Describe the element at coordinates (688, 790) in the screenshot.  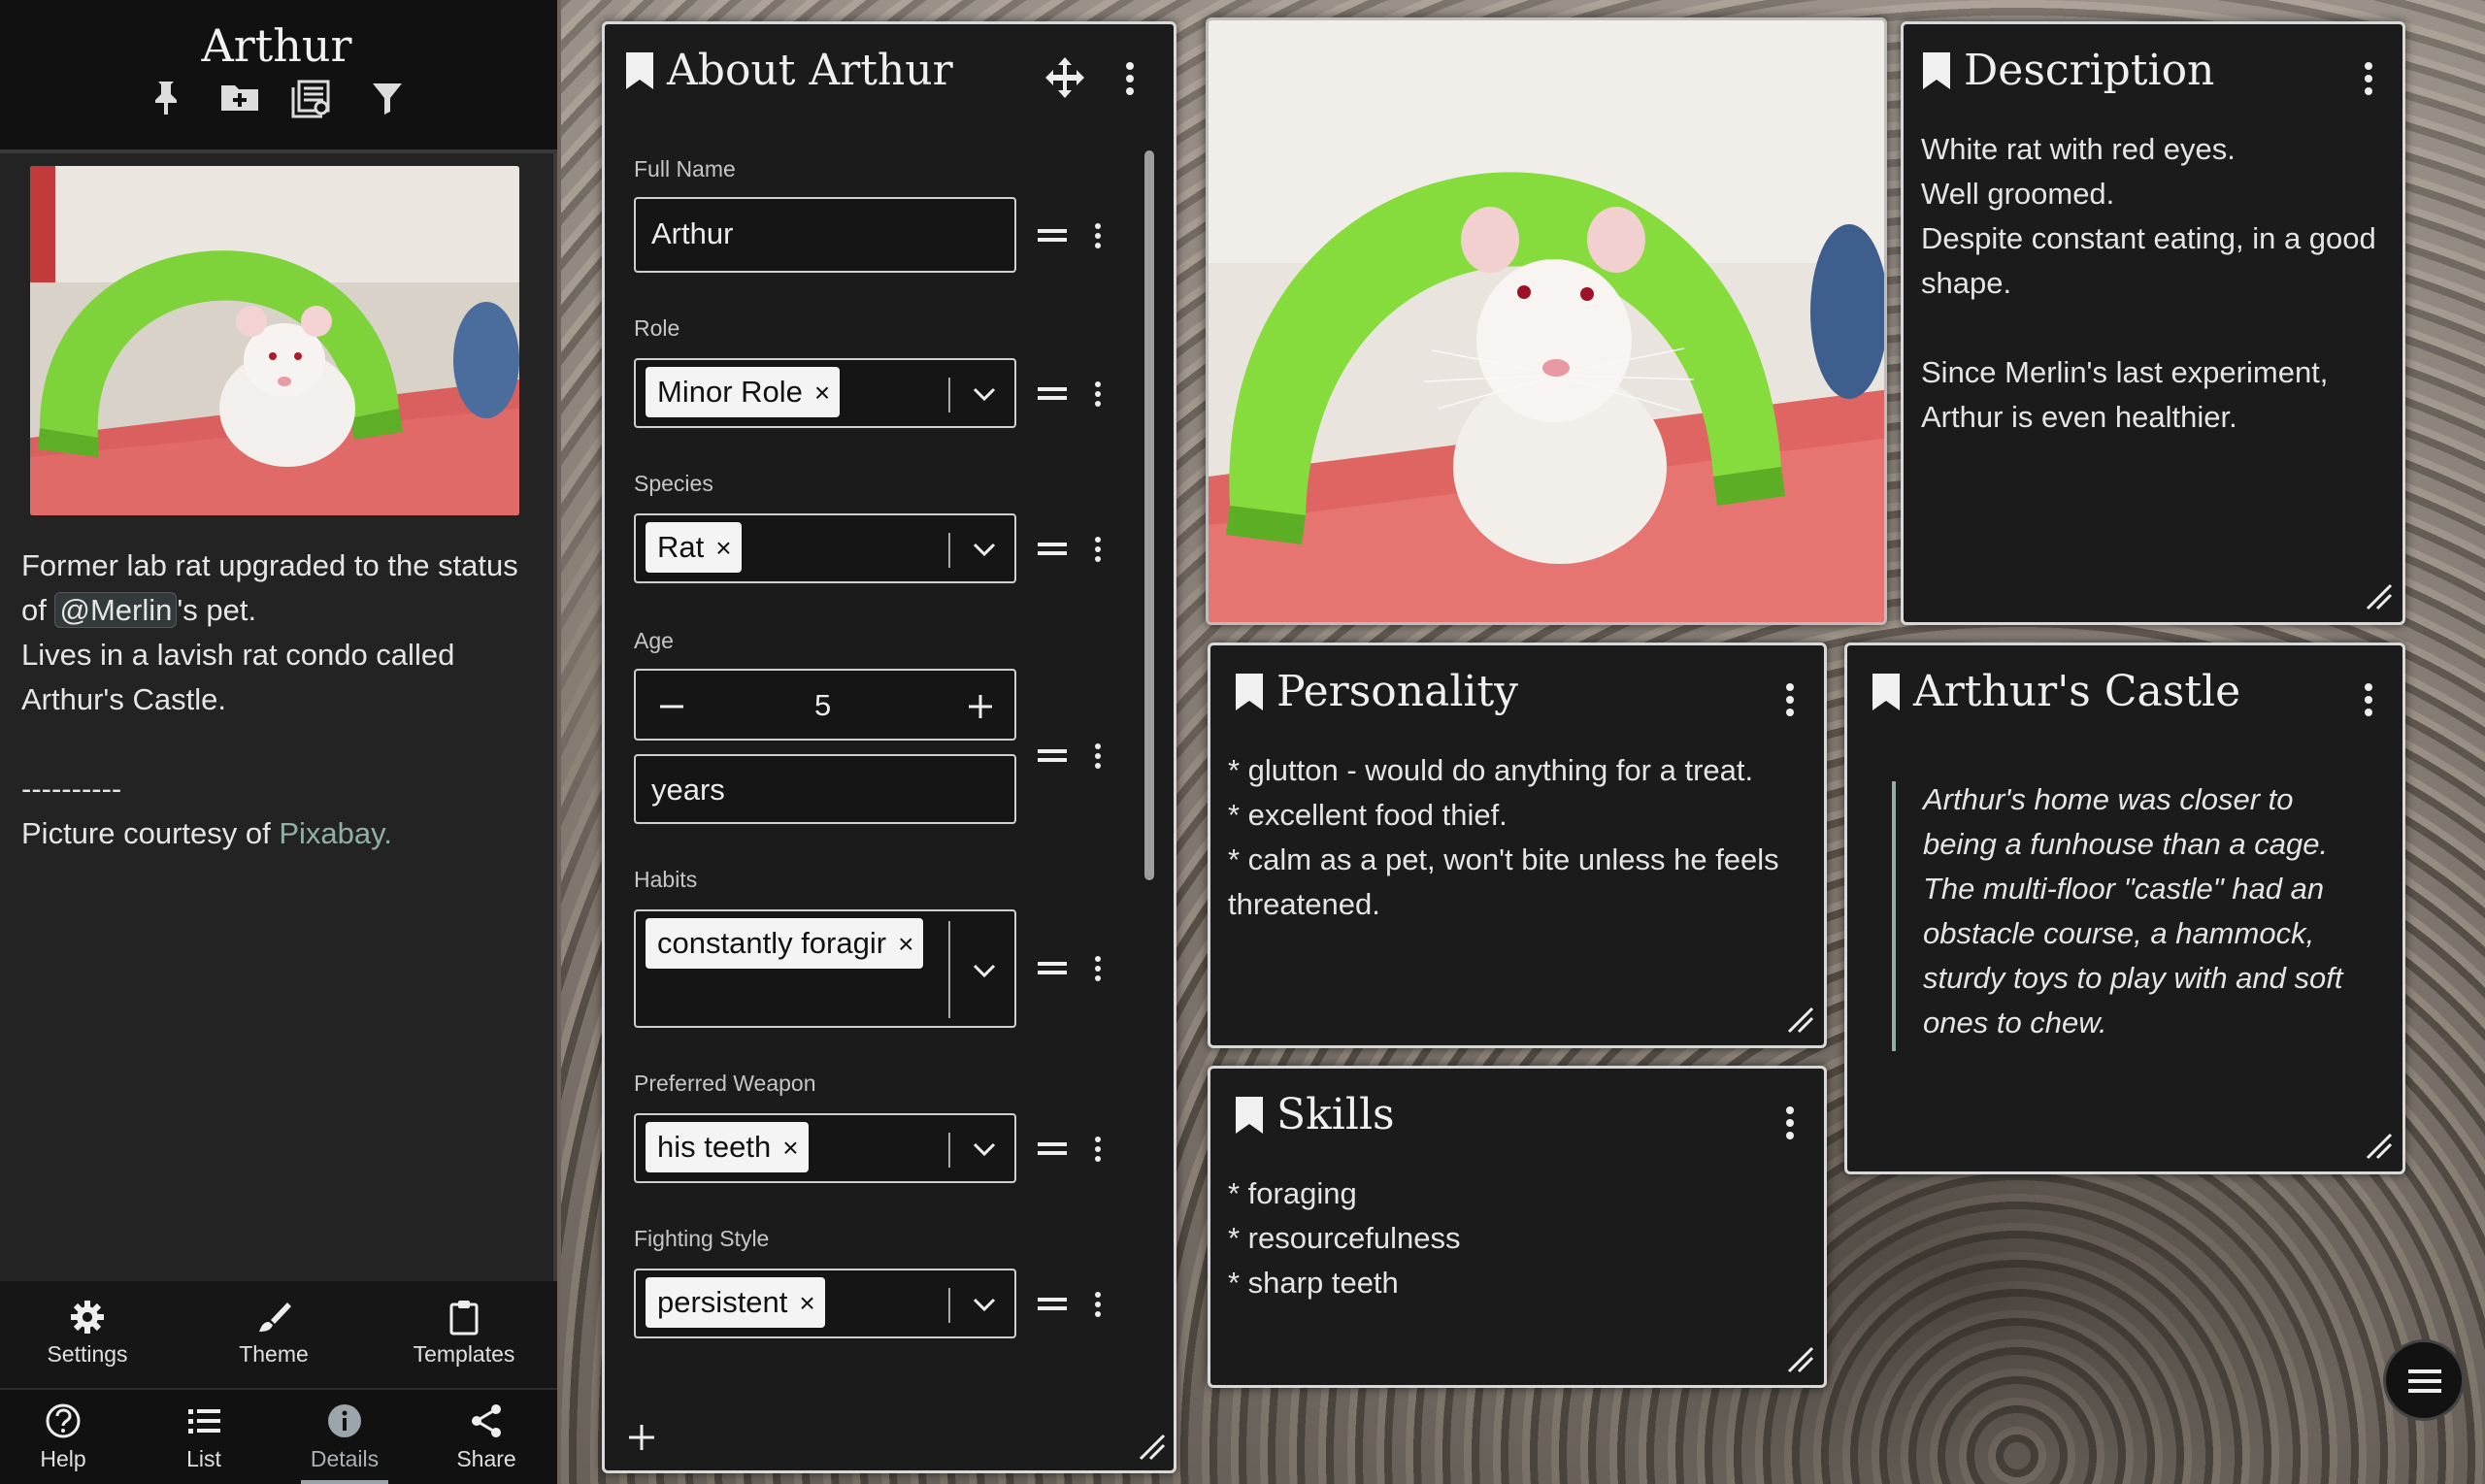
I see `age-unit-value: years` at that location.